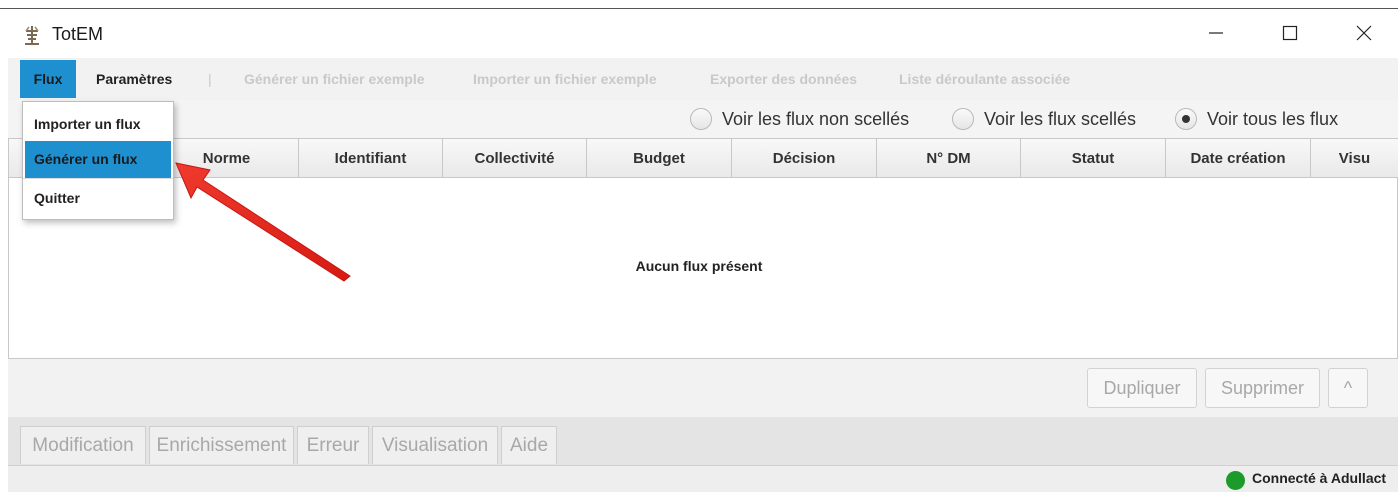 The width and height of the screenshot is (1398, 492). Describe the element at coordinates (529, 445) in the screenshot. I see `tab-aide: Aide` at that location.